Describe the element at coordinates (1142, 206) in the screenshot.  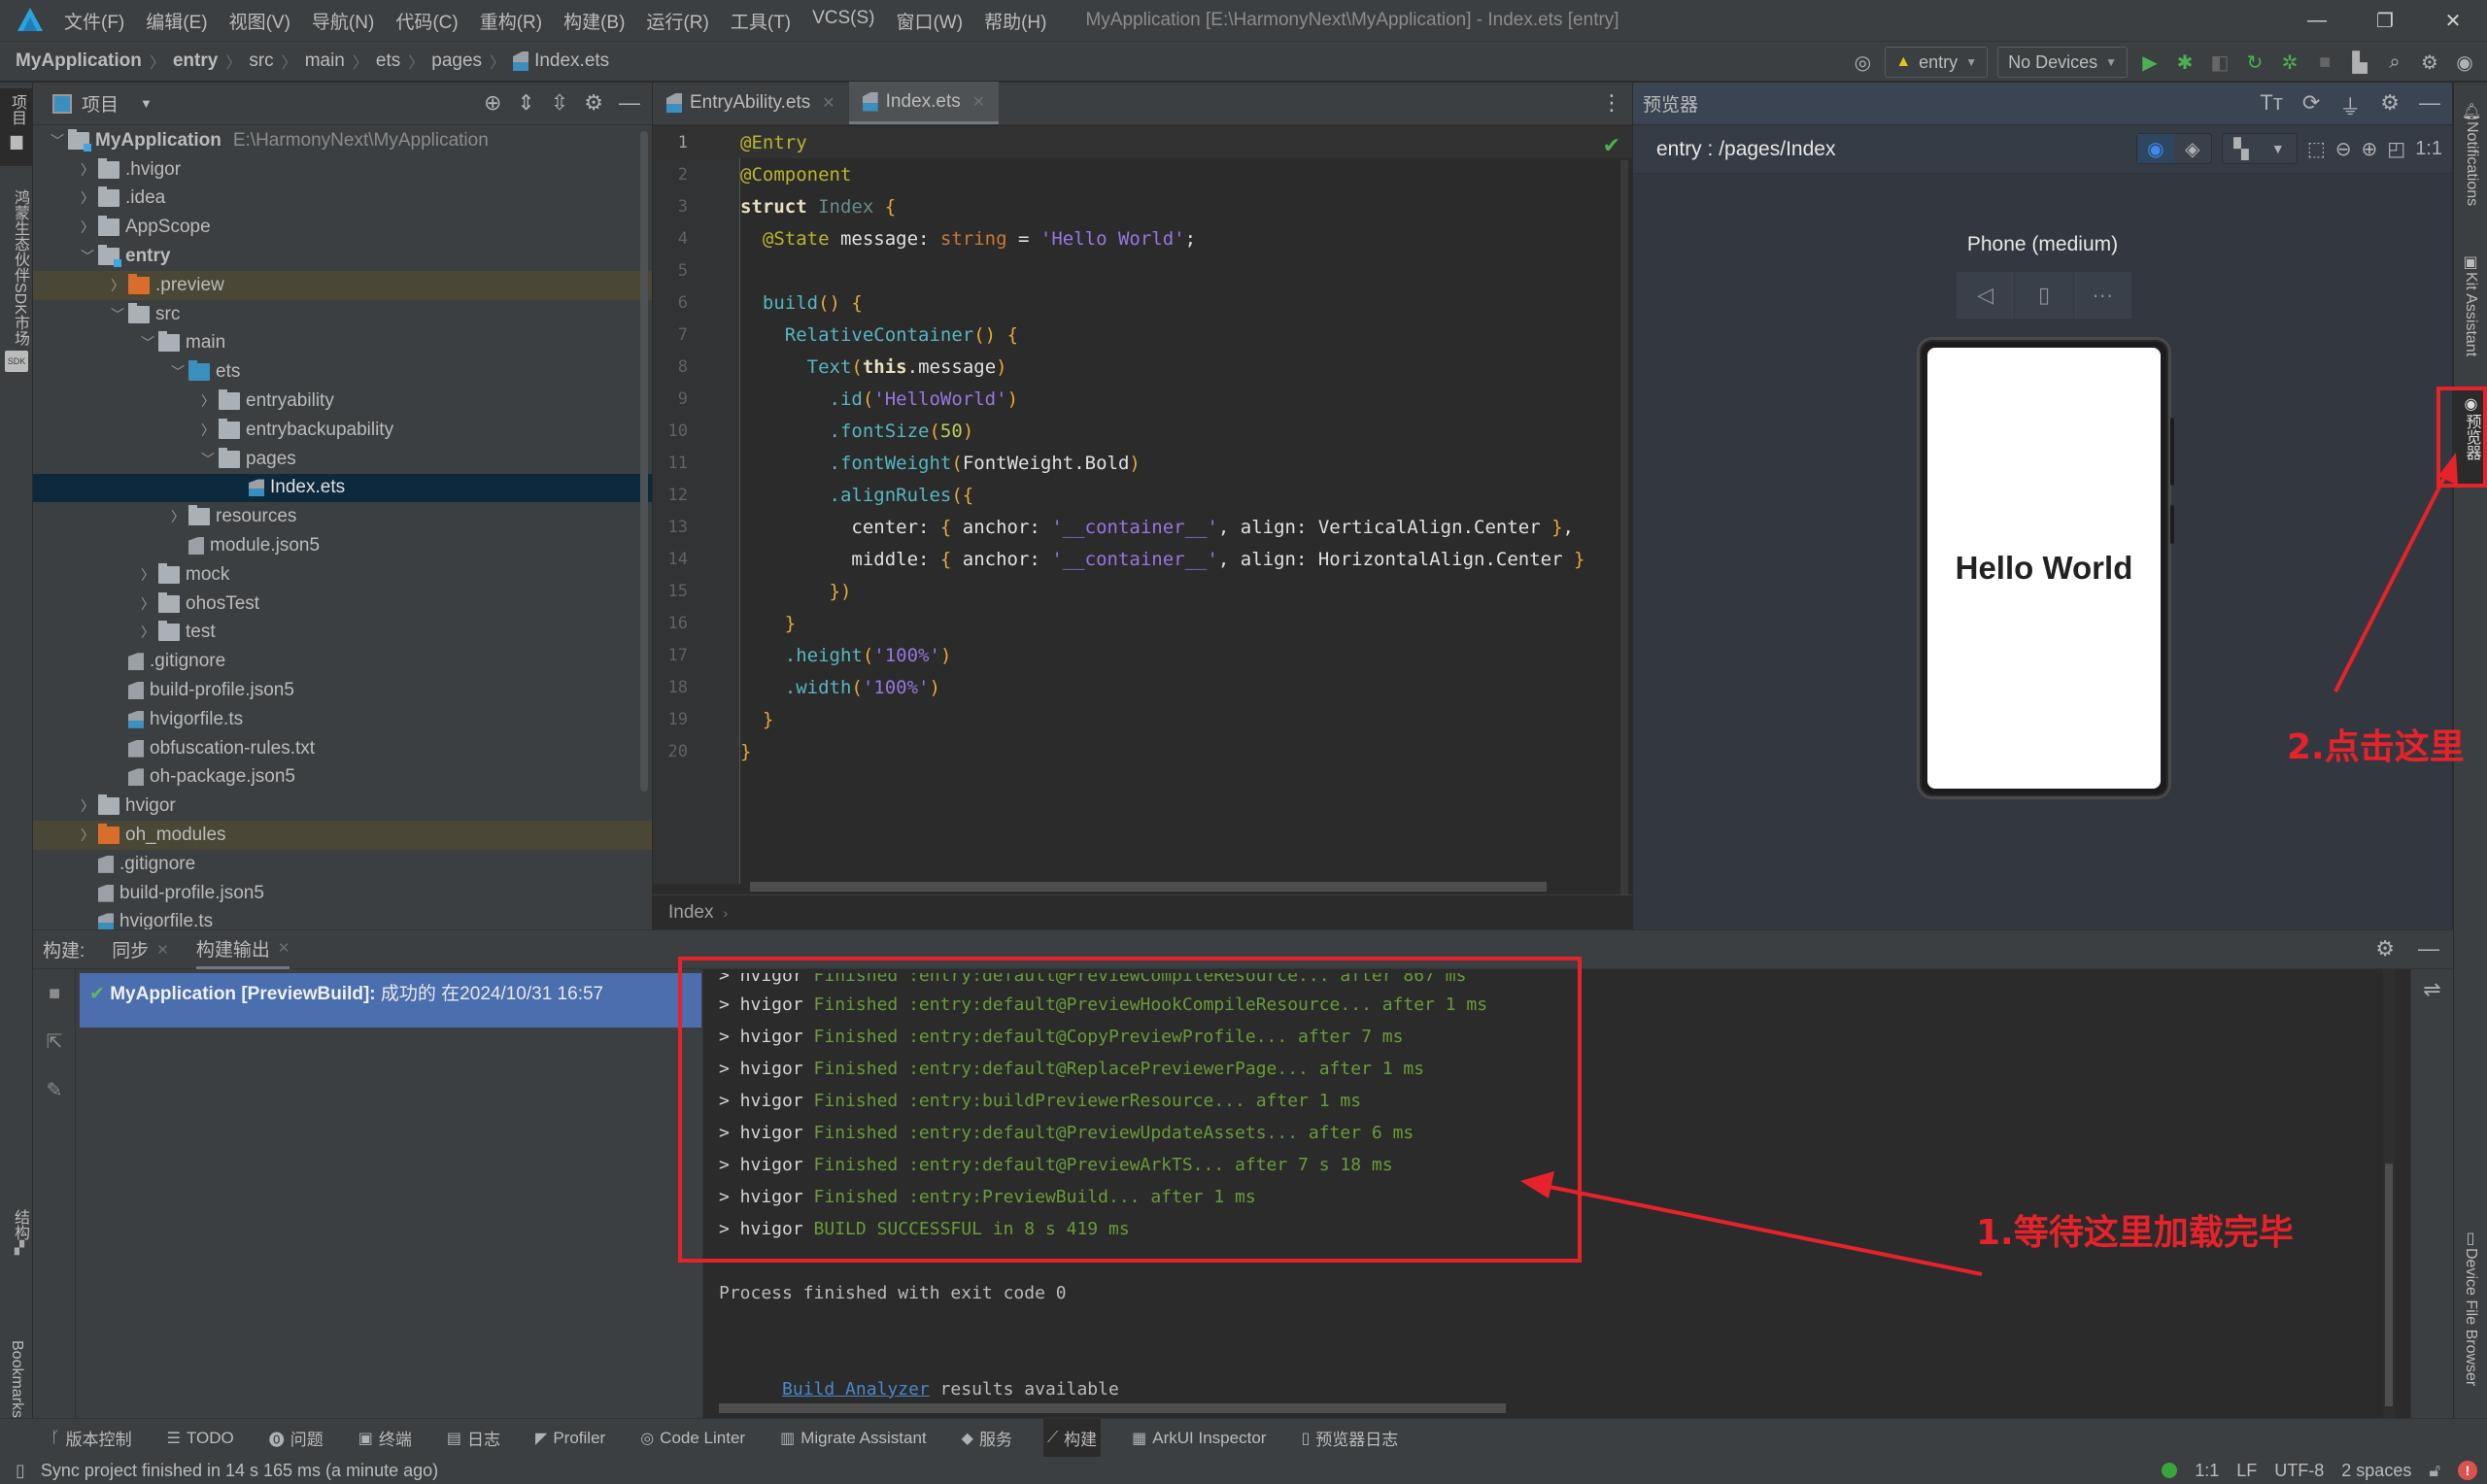
I see `code-line: 3 struct Index {` at that location.